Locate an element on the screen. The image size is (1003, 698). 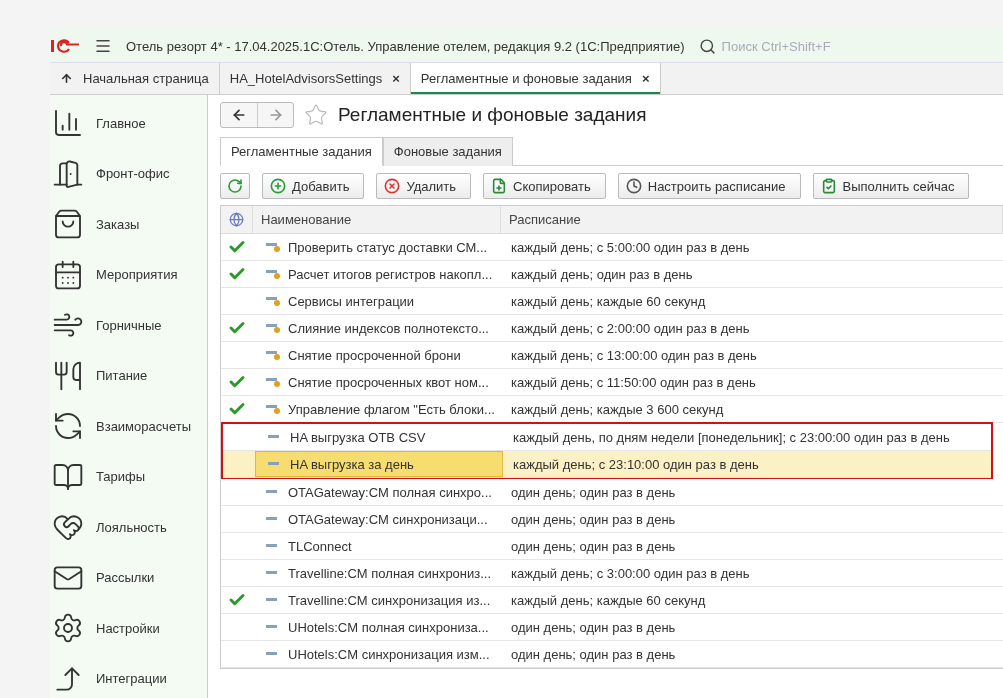
tab: Регламентные задания is located at coordinates (301, 151).